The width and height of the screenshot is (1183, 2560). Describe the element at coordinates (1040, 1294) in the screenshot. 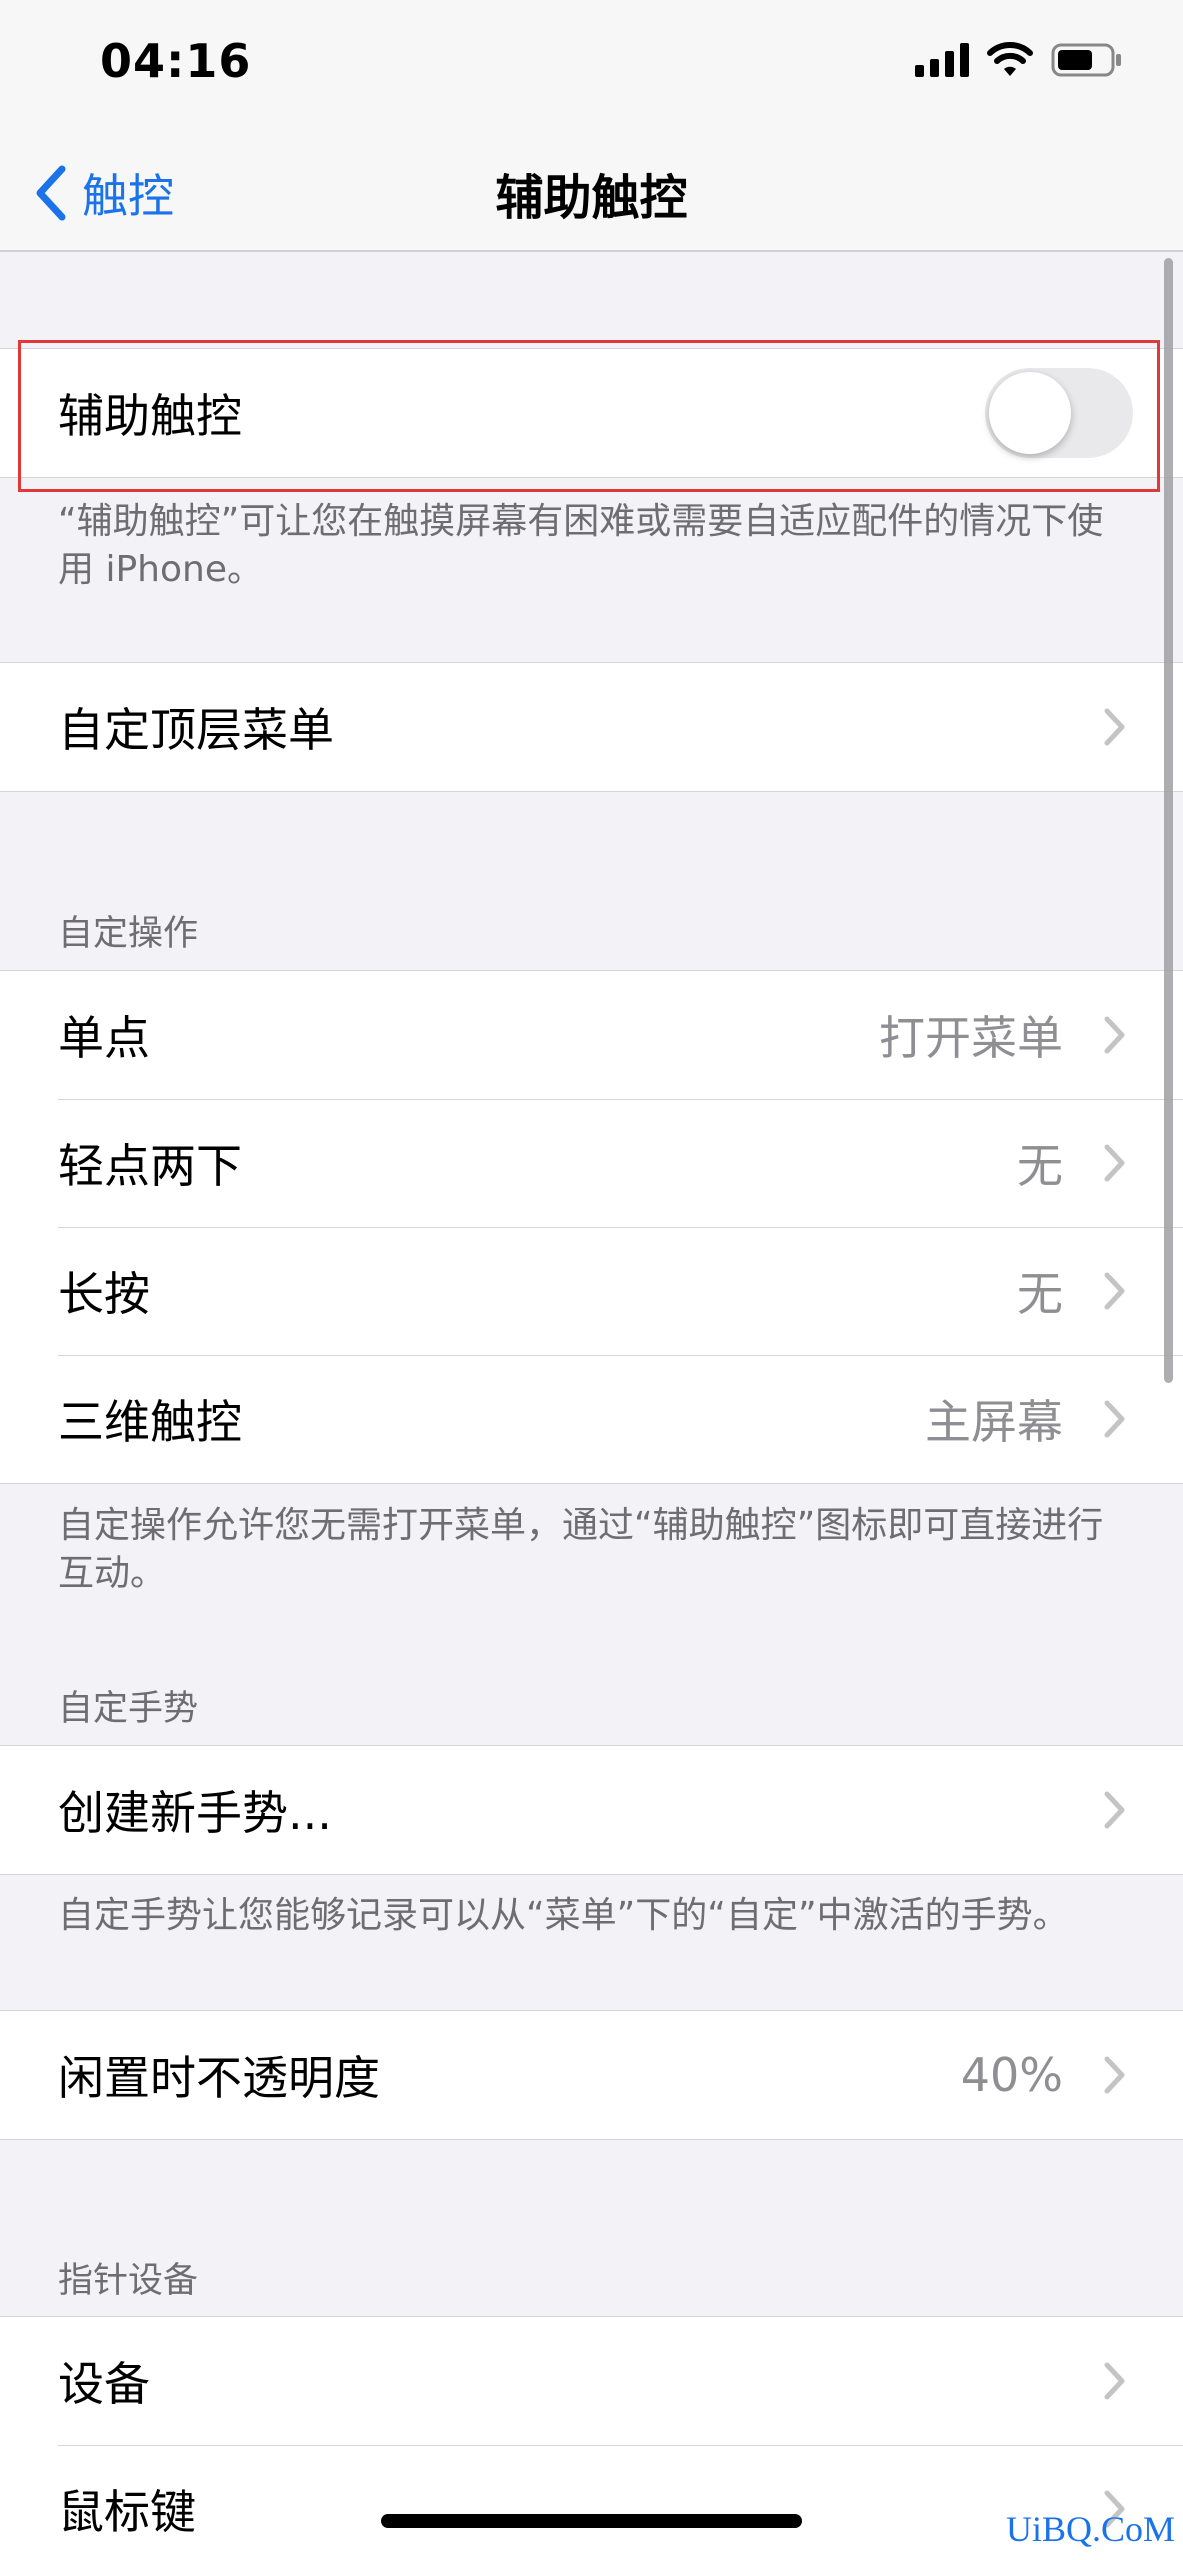

I see `long-press-value: 无` at that location.